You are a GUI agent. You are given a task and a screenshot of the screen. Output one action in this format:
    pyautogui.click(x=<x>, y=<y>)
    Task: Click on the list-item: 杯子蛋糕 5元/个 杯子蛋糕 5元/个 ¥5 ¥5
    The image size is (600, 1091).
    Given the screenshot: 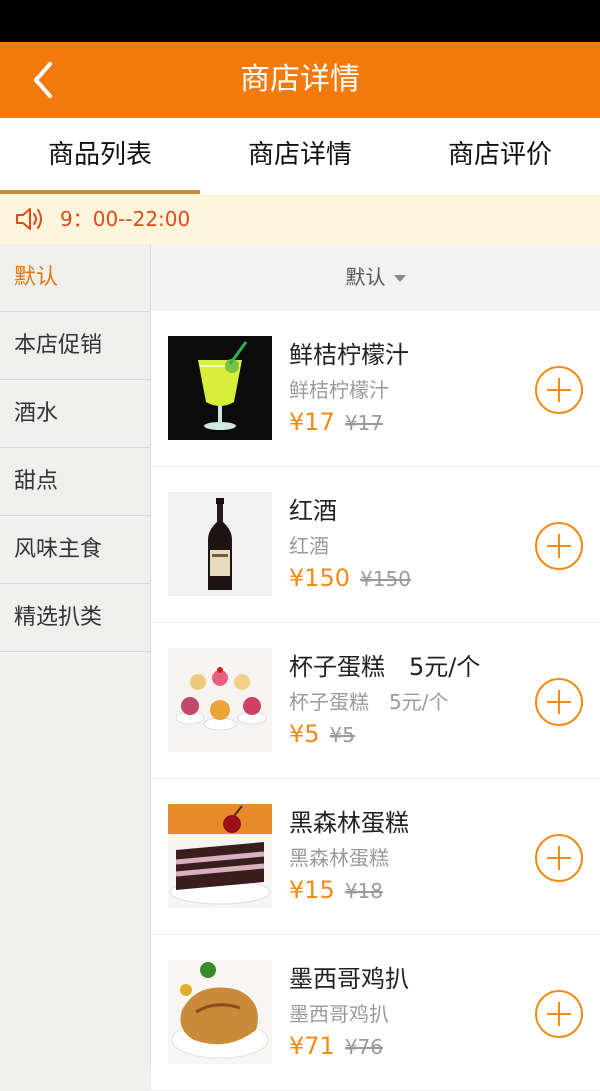 What is the action you would take?
    pyautogui.click(x=375, y=701)
    